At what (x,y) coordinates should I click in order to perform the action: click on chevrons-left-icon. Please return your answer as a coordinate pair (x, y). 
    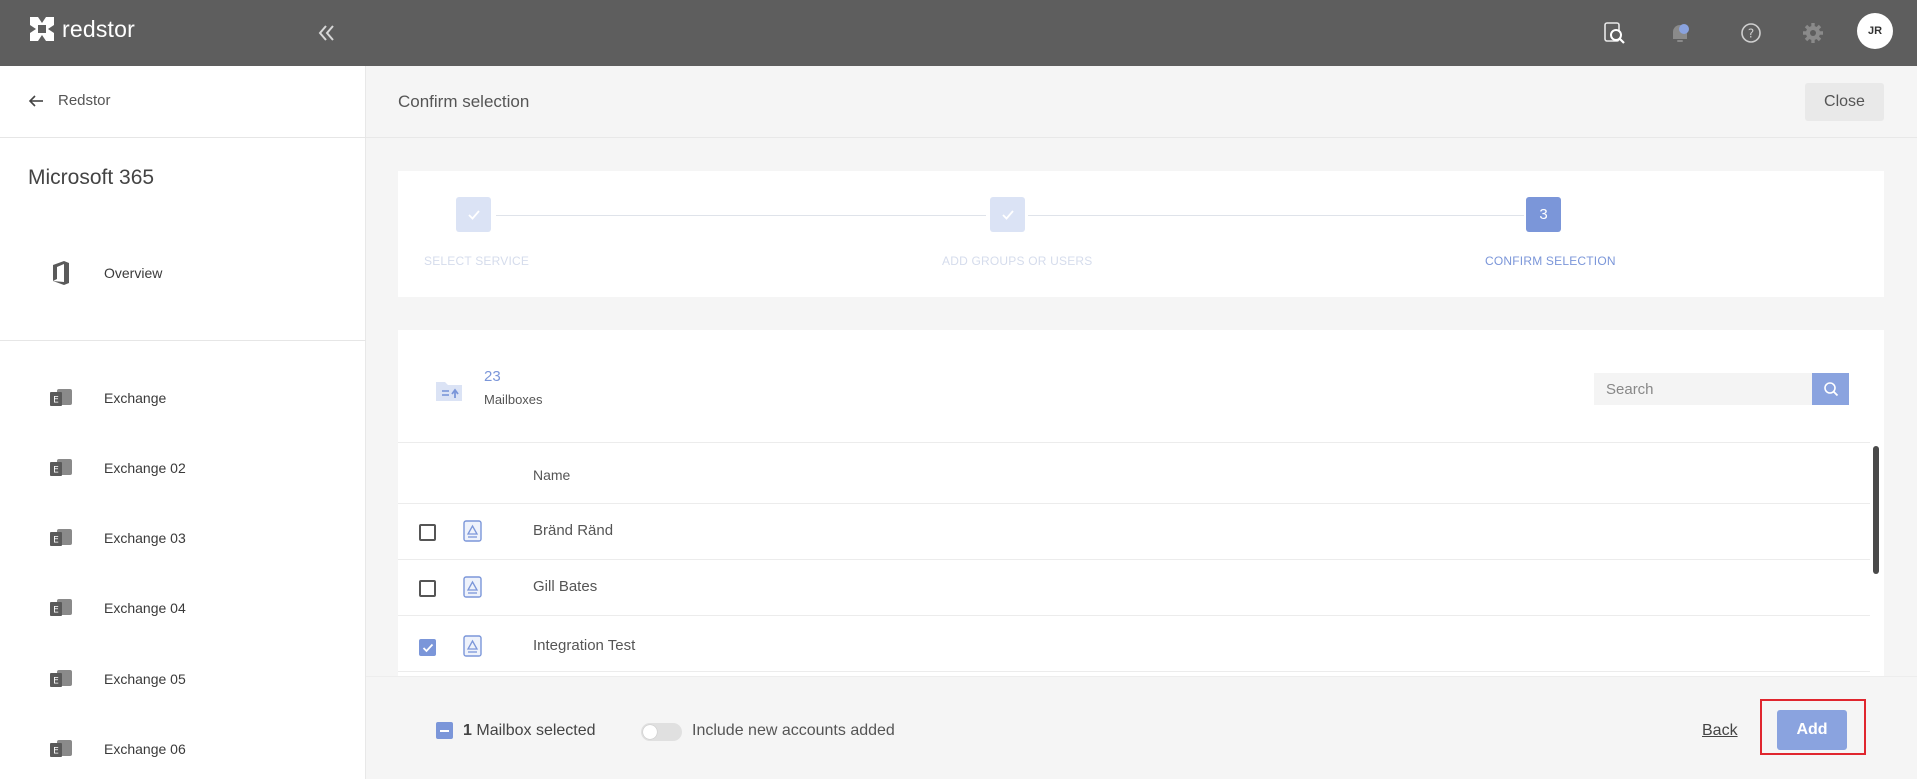
    Looking at the image, I should click on (326, 33).